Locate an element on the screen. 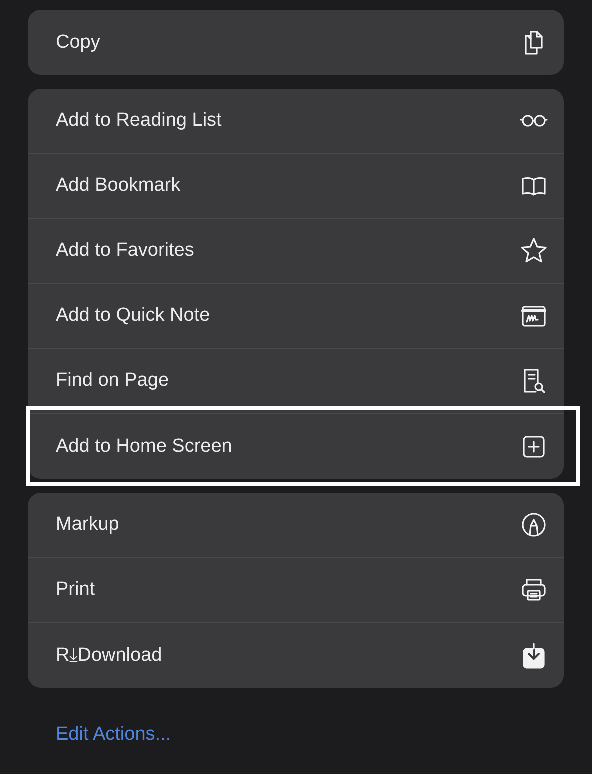 Image resolution: width=592 pixels, height=774 pixels. menu-item: Add to Favorites is located at coordinates (296, 251).